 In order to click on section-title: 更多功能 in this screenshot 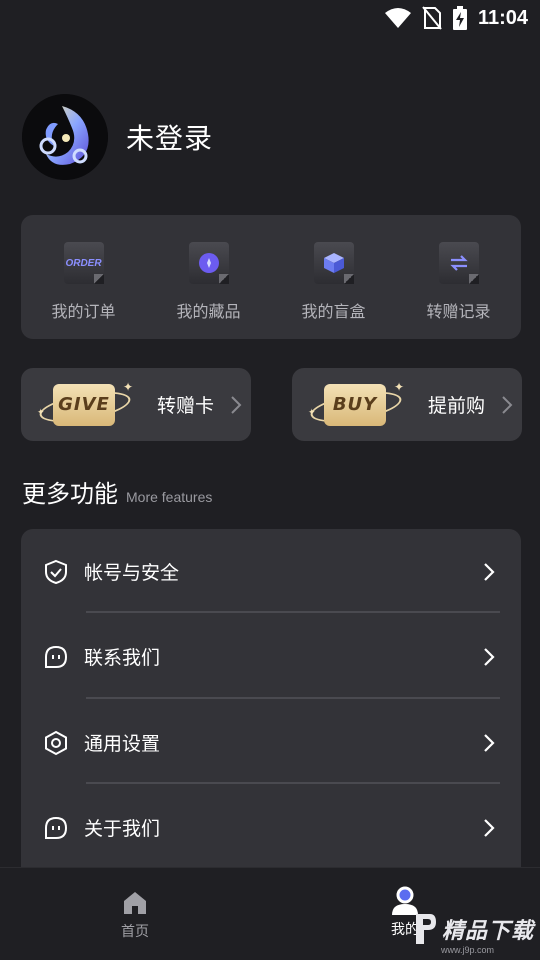, I will do `click(70, 494)`.